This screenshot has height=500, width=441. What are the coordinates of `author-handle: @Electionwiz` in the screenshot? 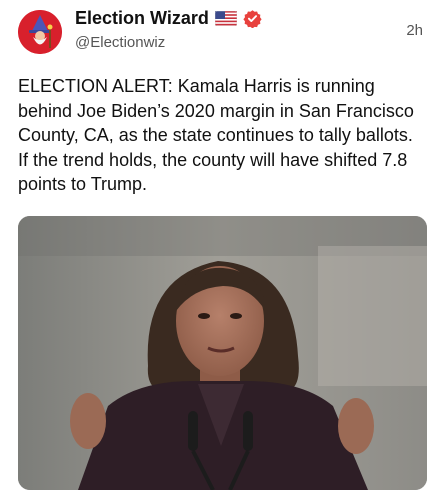 It's located at (120, 42).